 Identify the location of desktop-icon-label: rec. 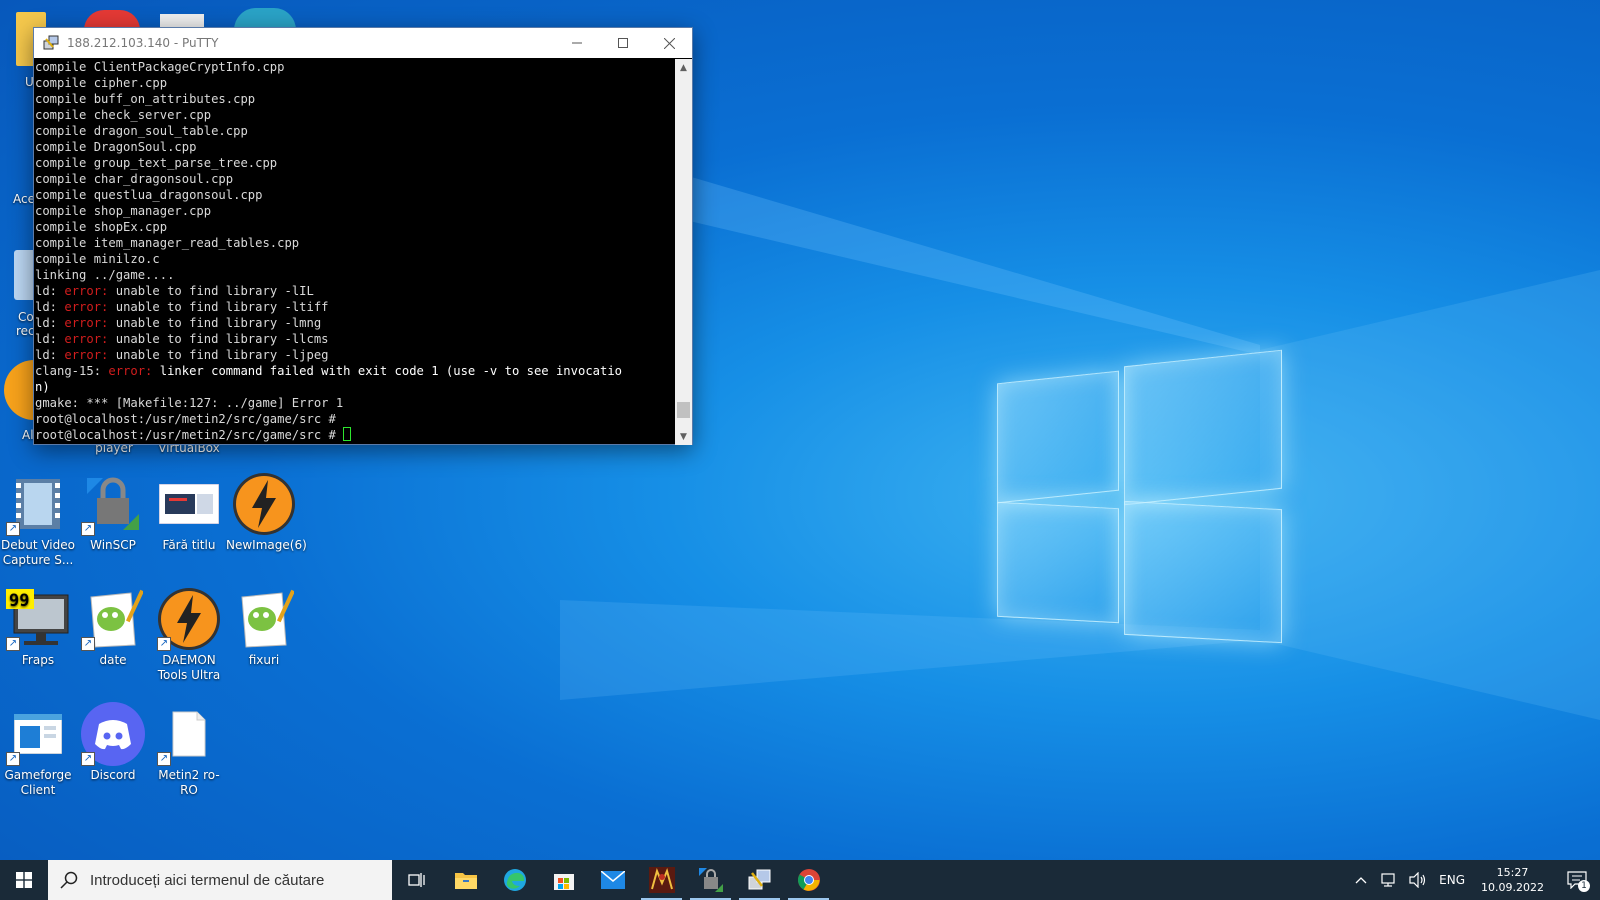
(25, 331).